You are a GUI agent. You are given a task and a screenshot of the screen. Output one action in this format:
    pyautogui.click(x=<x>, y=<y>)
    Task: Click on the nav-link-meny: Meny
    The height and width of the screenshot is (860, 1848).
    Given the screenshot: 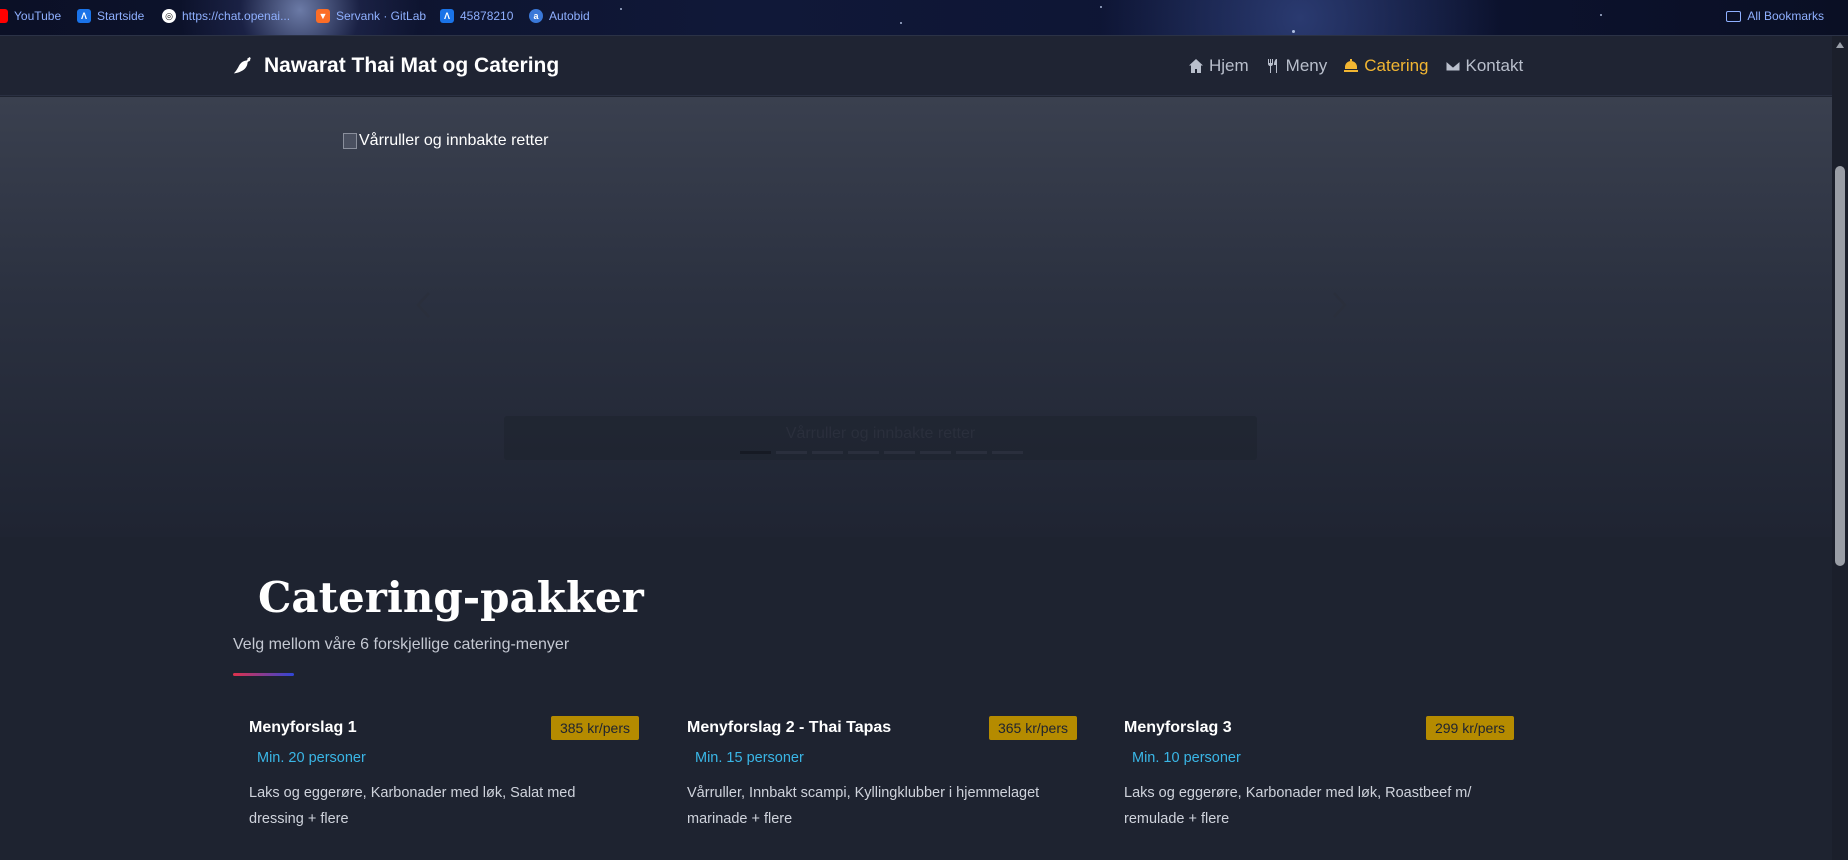 What is the action you would take?
    pyautogui.click(x=1296, y=66)
    